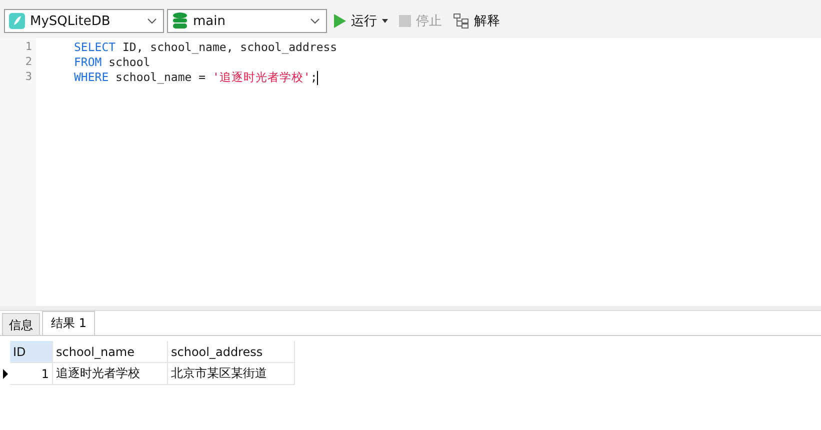  What do you see at coordinates (247, 21) in the screenshot?
I see `database-dropdown: main` at bounding box center [247, 21].